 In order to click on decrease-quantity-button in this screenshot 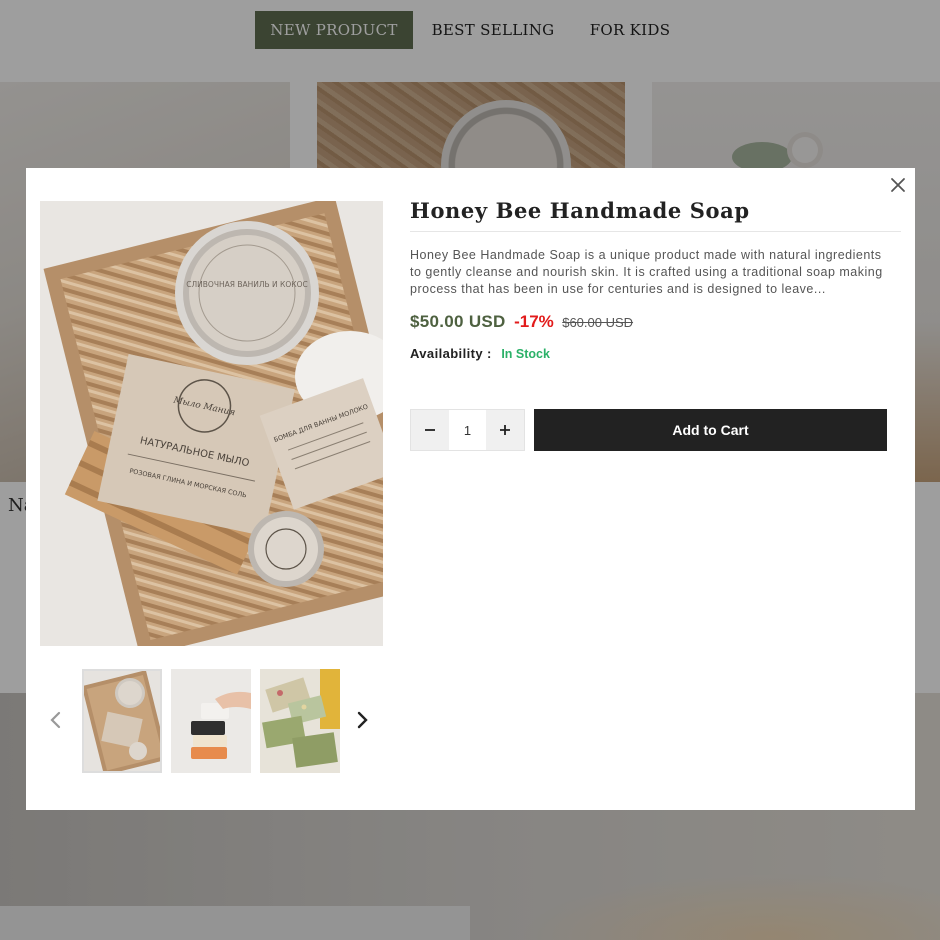, I will do `click(430, 430)`.